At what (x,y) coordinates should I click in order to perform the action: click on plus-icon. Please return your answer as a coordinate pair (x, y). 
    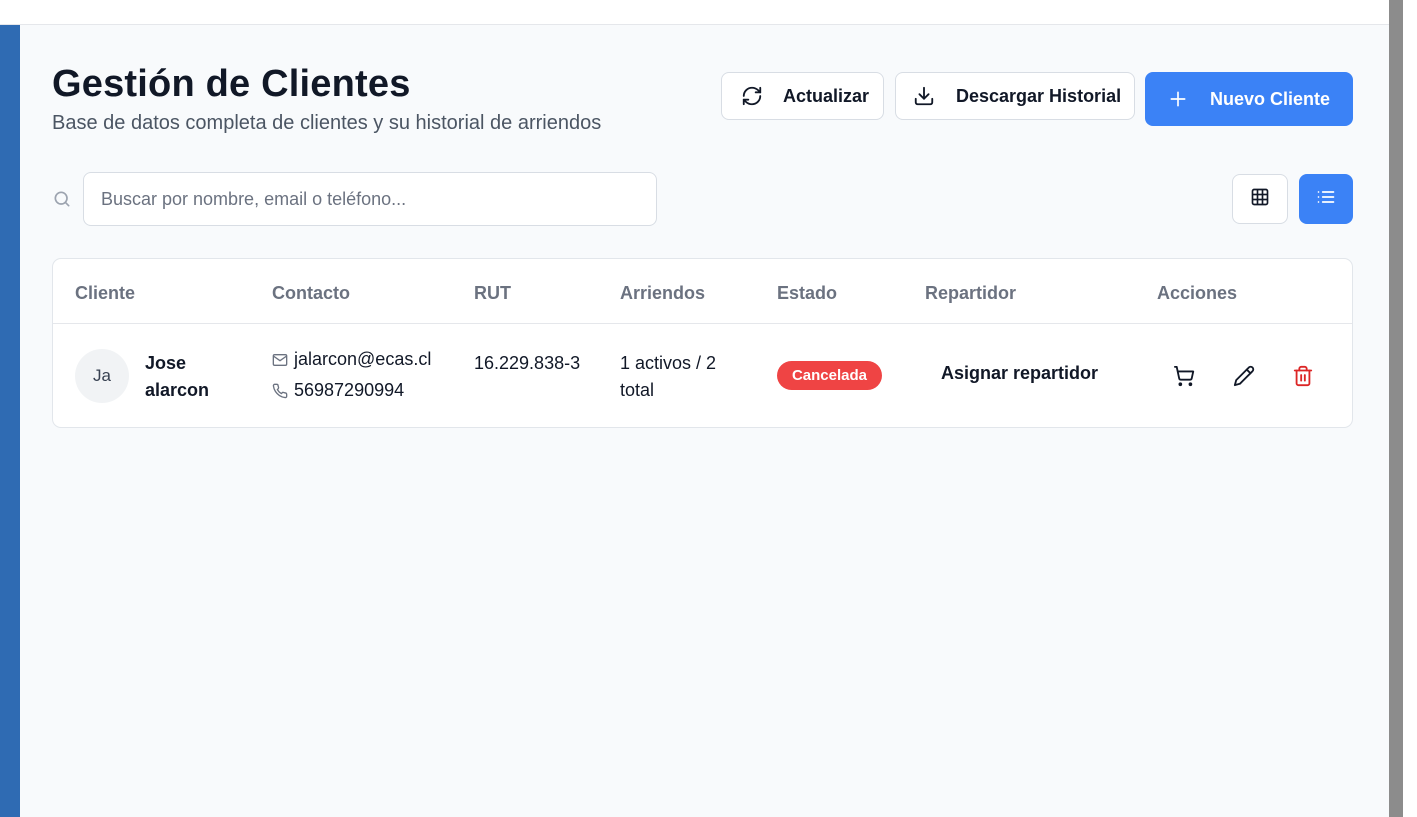
    Looking at the image, I should click on (1178, 99).